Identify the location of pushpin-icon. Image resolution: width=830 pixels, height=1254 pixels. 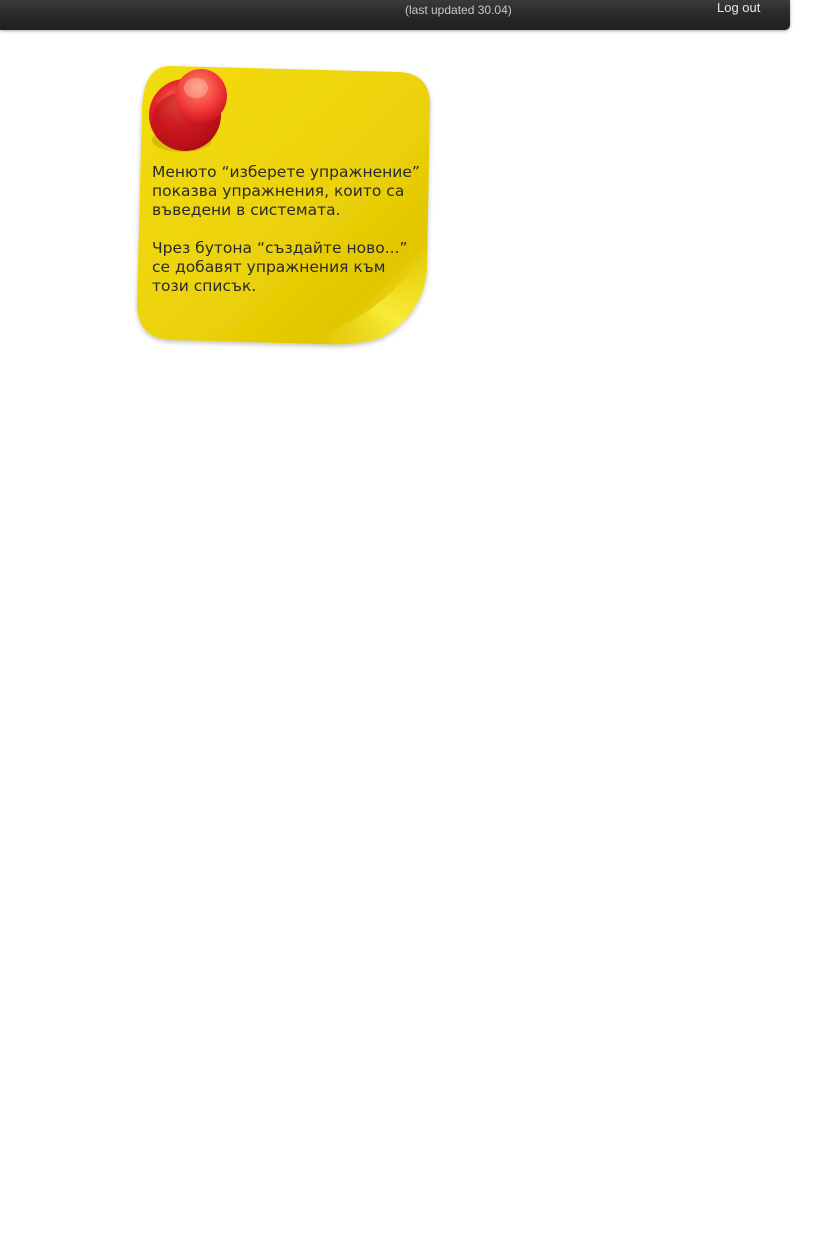
(188, 110).